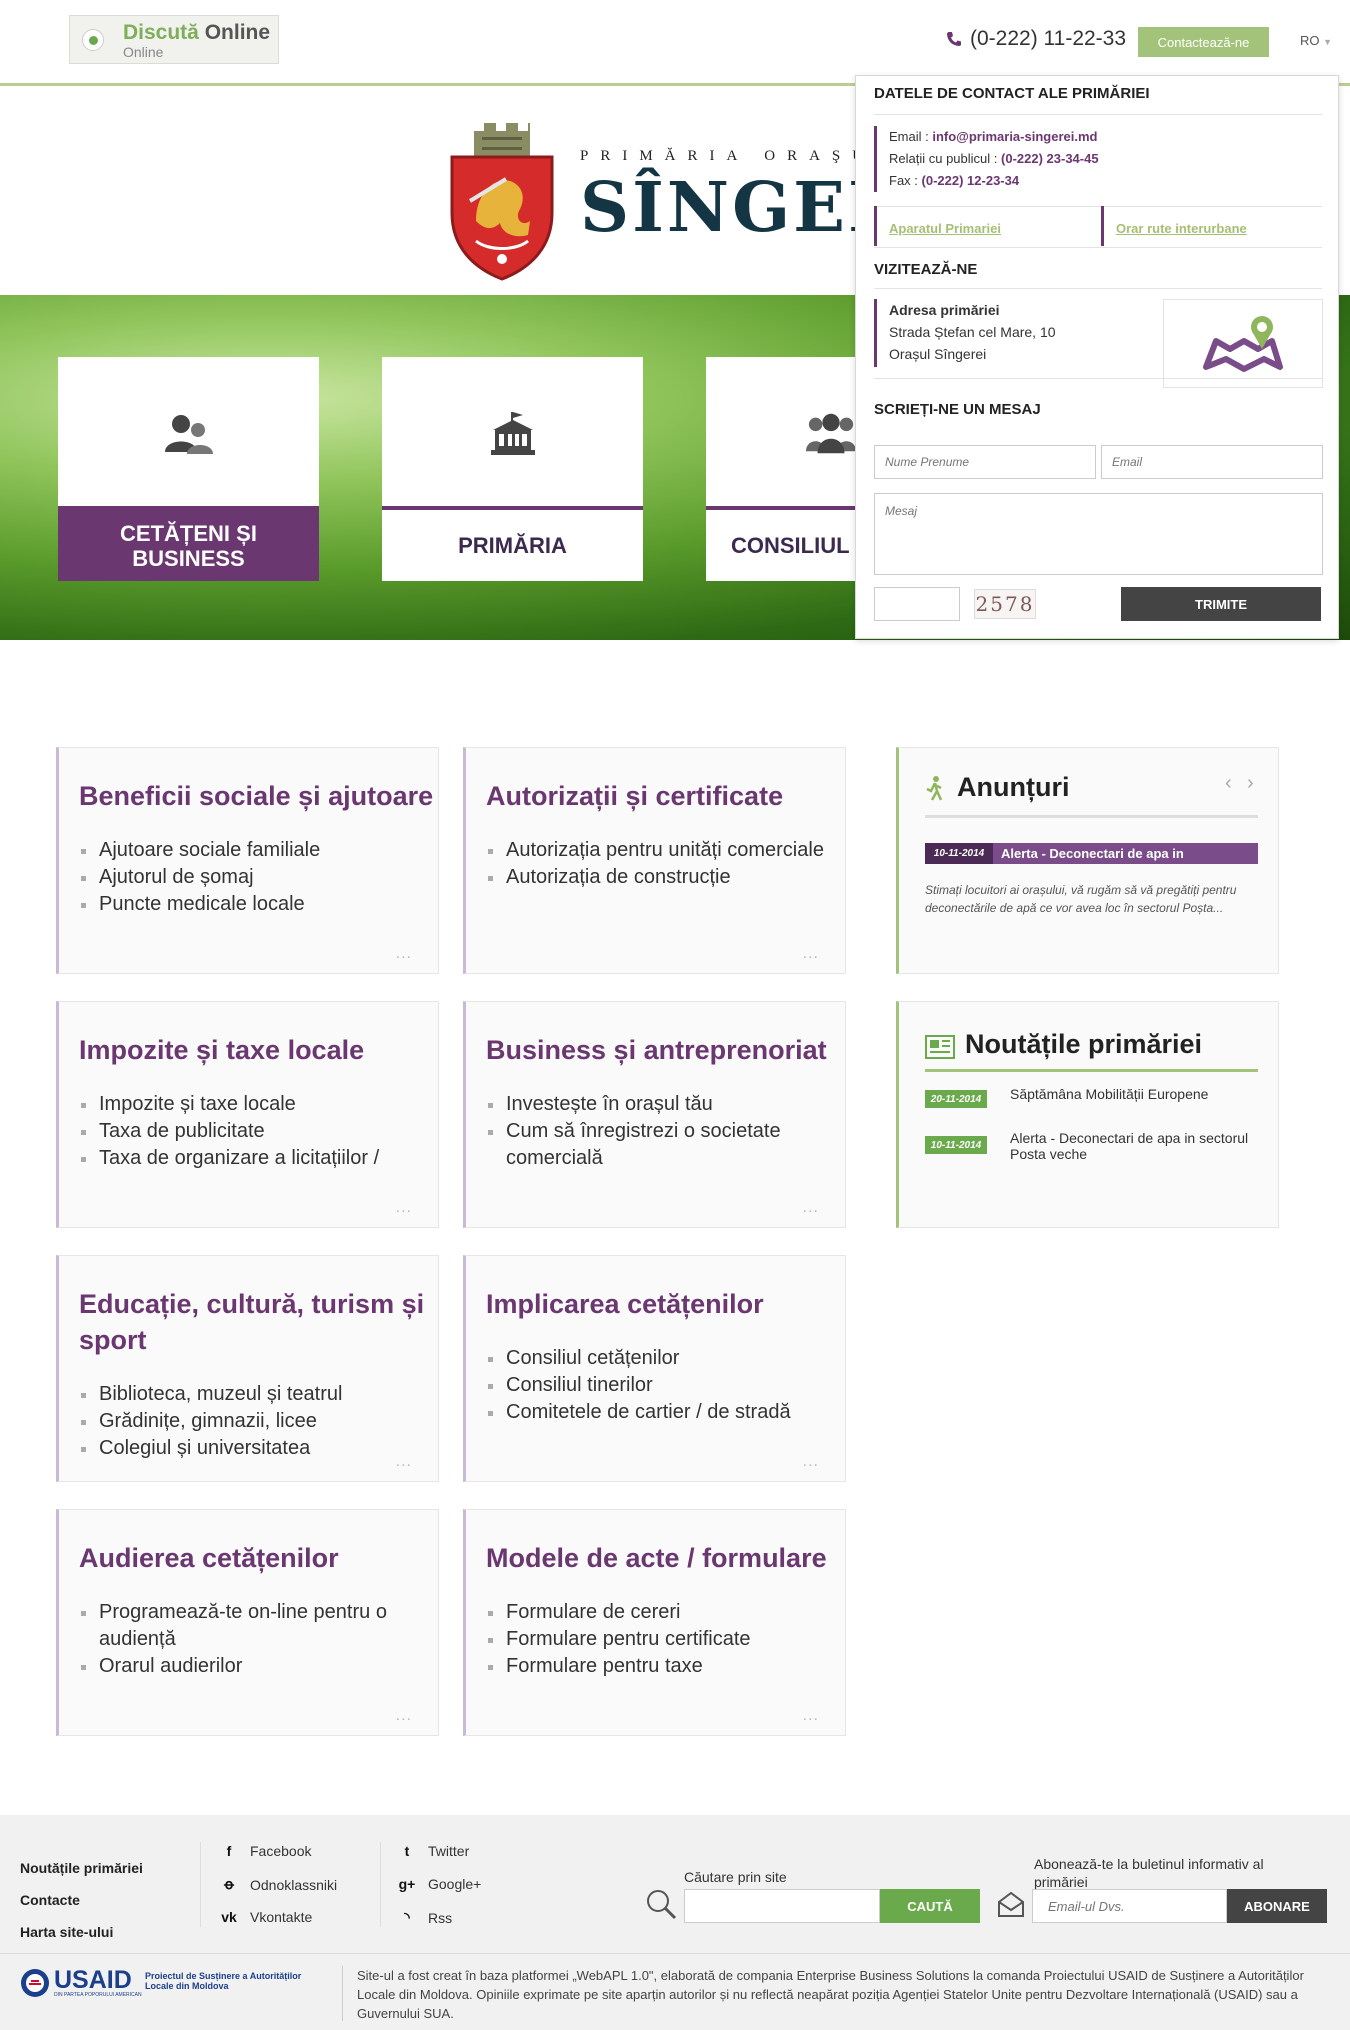 The image size is (1350, 2030). I want to click on social-vkontakte: vk Vkontakte, so click(266, 1917).